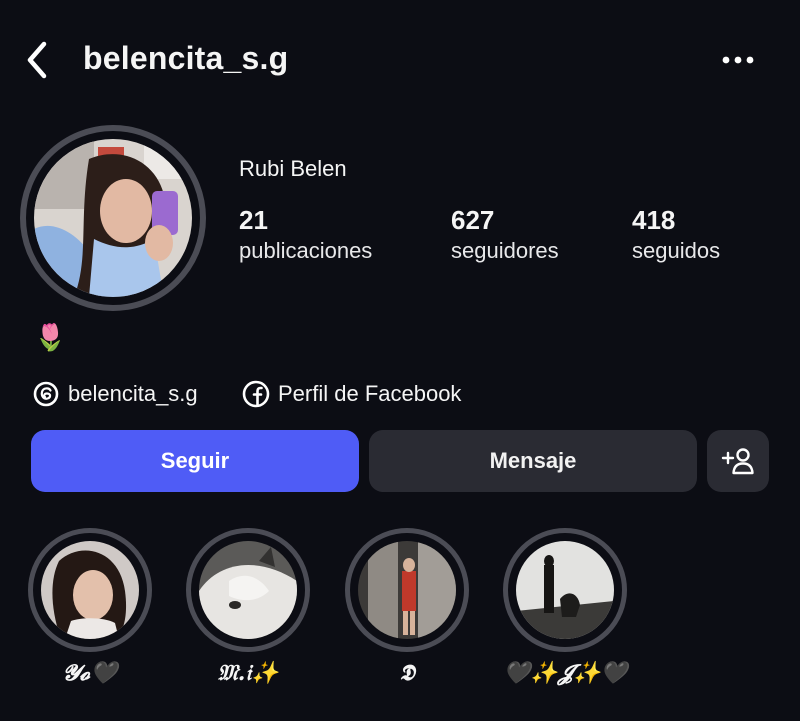  I want to click on follow-button: Seguir, so click(195, 461).